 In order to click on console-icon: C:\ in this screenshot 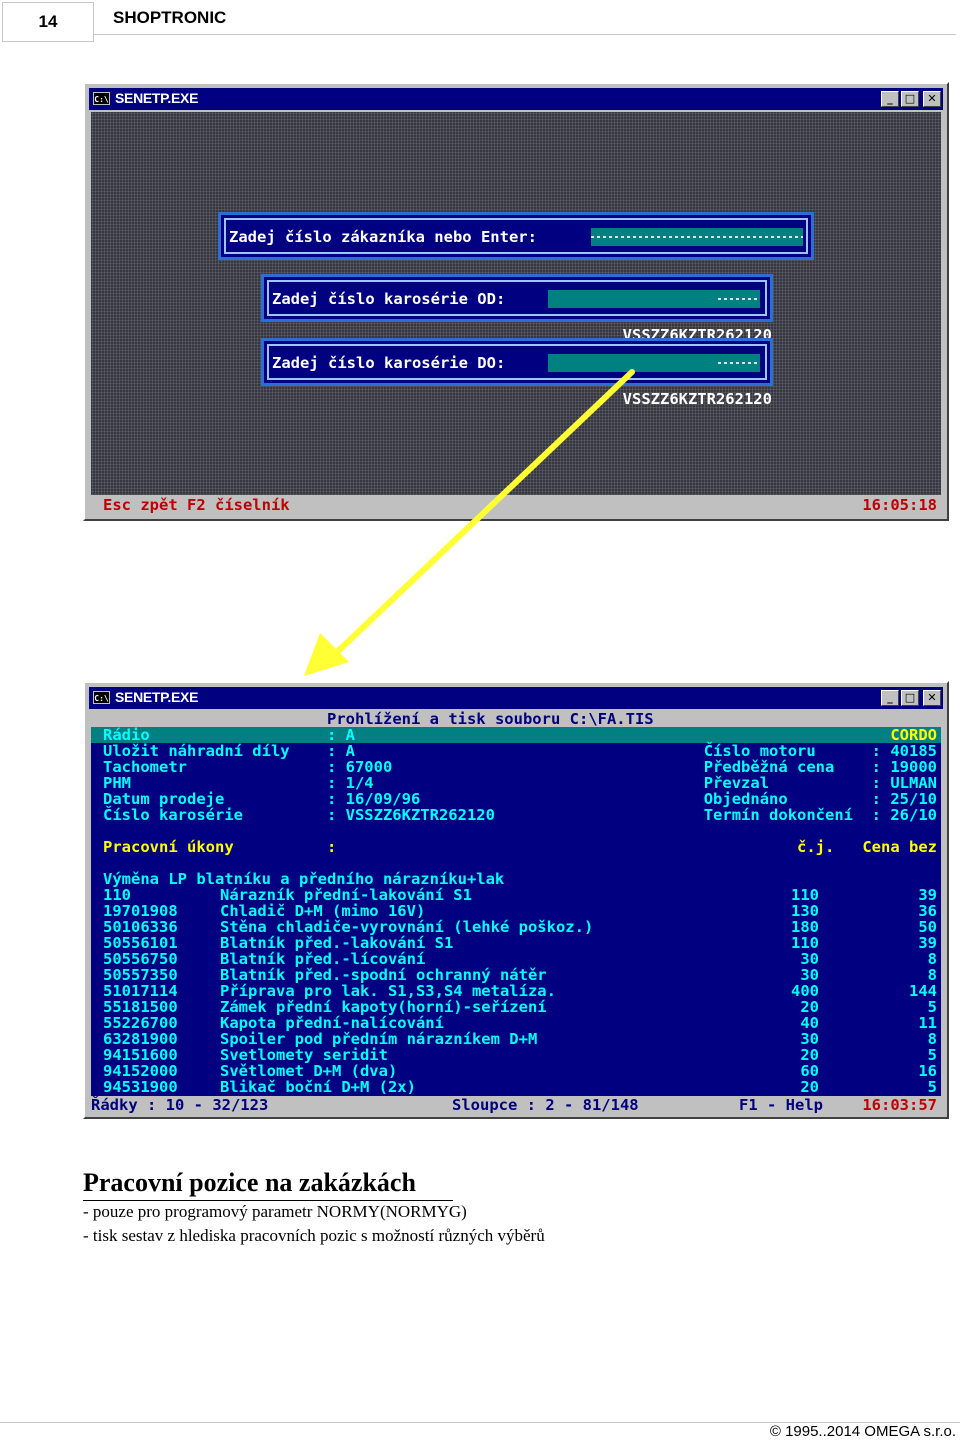, I will do `click(101, 697)`.